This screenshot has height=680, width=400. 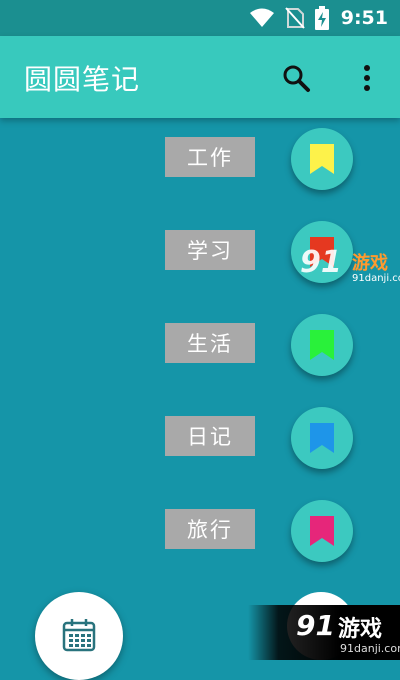 What do you see at coordinates (210, 157) in the screenshot?
I see `category-label-work: 工作` at bounding box center [210, 157].